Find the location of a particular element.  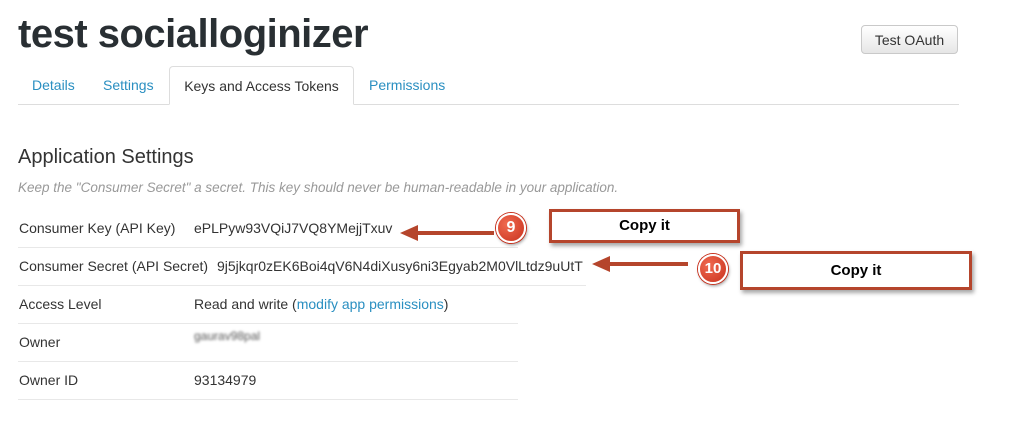

copy-it-callout-2: Copy it is located at coordinates (856, 270).